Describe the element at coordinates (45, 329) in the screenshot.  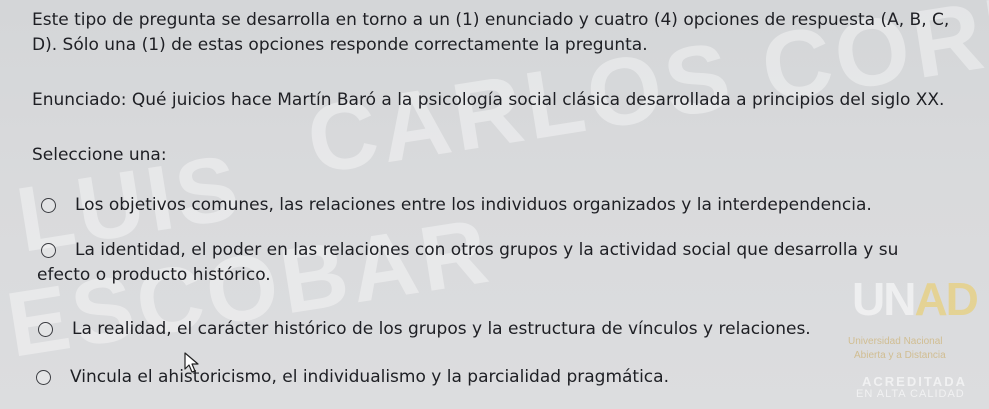
I see `radio-button-c` at that location.